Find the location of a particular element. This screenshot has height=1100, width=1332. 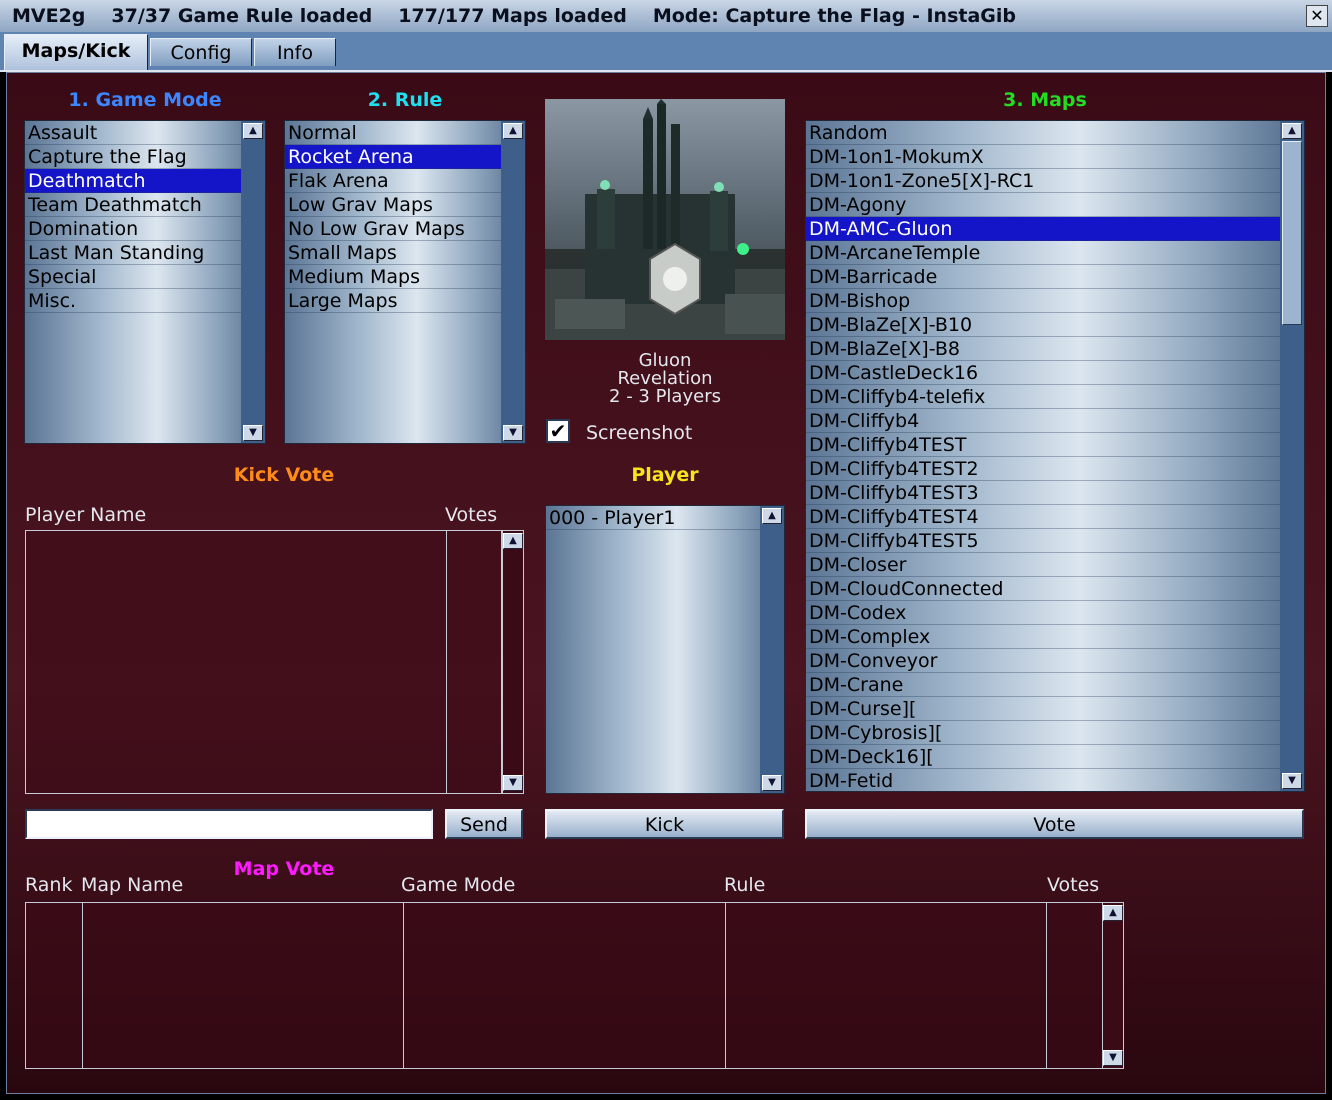

close-button: ✕ is located at coordinates (1317, 16).